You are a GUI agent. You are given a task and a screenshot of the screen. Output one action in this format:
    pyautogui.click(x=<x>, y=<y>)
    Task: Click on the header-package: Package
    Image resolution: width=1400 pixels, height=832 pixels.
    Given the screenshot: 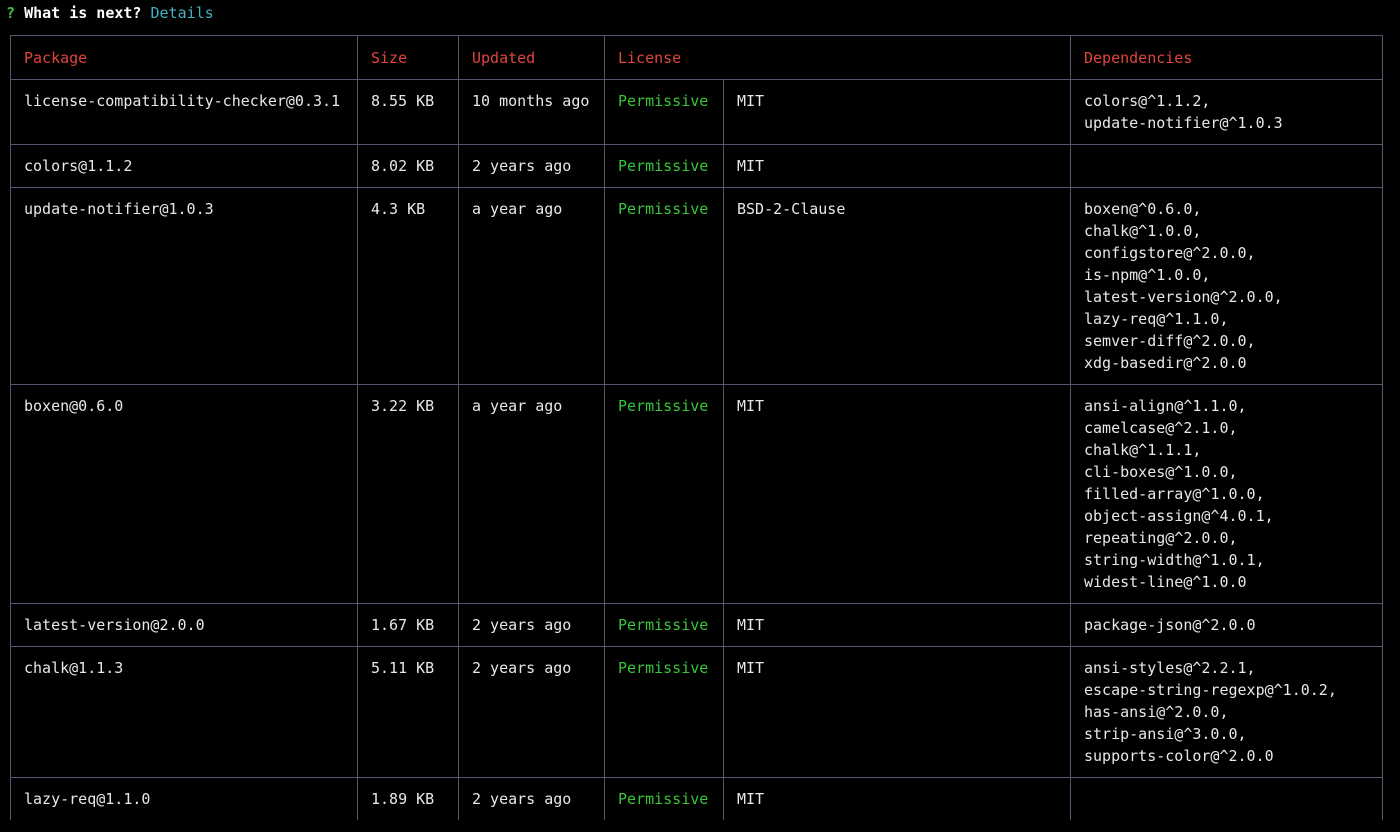 What is the action you would take?
    pyautogui.click(x=184, y=57)
    